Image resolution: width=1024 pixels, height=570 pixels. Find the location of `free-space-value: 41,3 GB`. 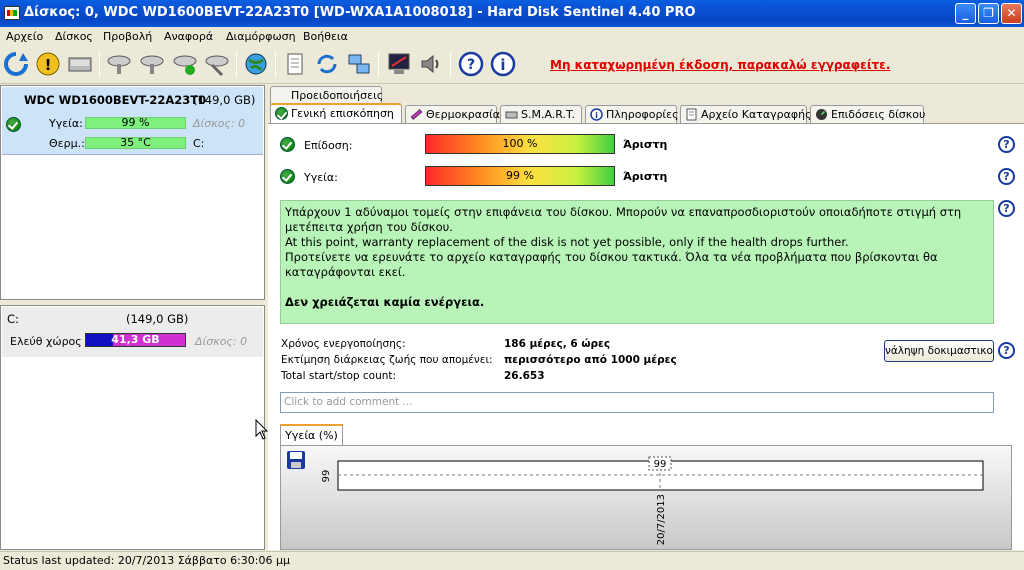

free-space-value: 41,3 GB is located at coordinates (135, 339).